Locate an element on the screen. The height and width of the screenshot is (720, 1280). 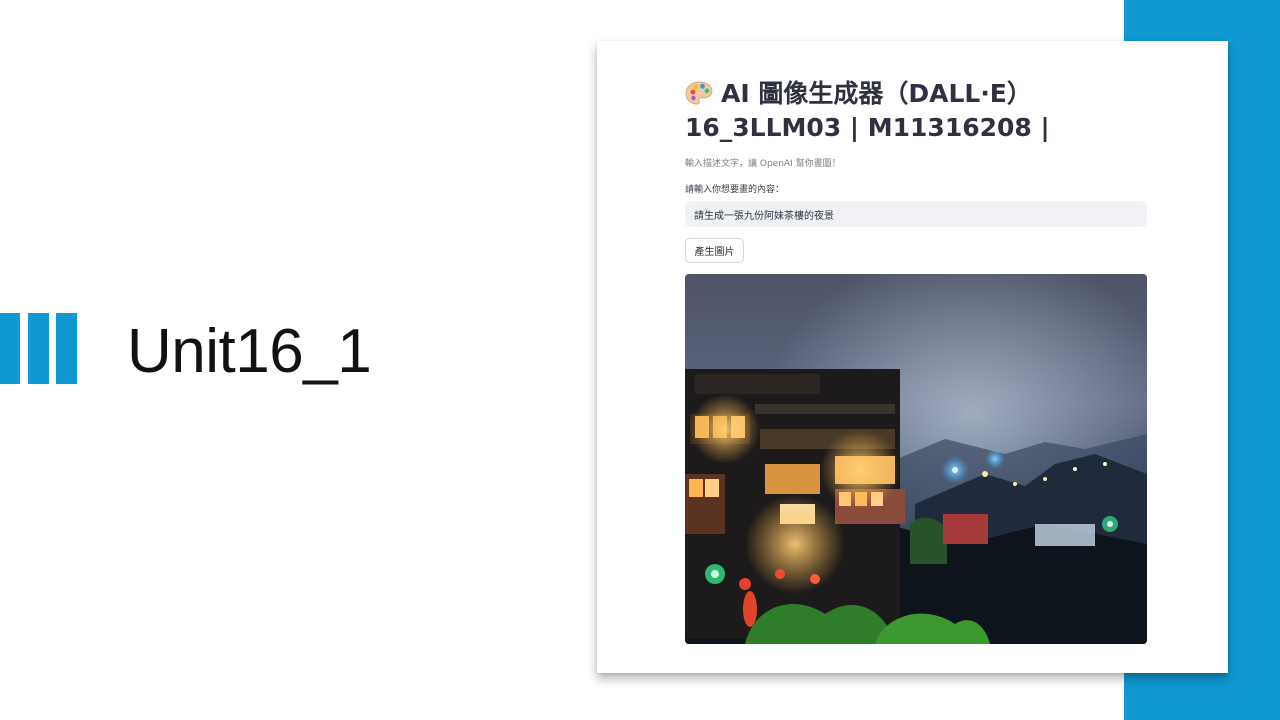
artist-palette-icon is located at coordinates (699, 93).